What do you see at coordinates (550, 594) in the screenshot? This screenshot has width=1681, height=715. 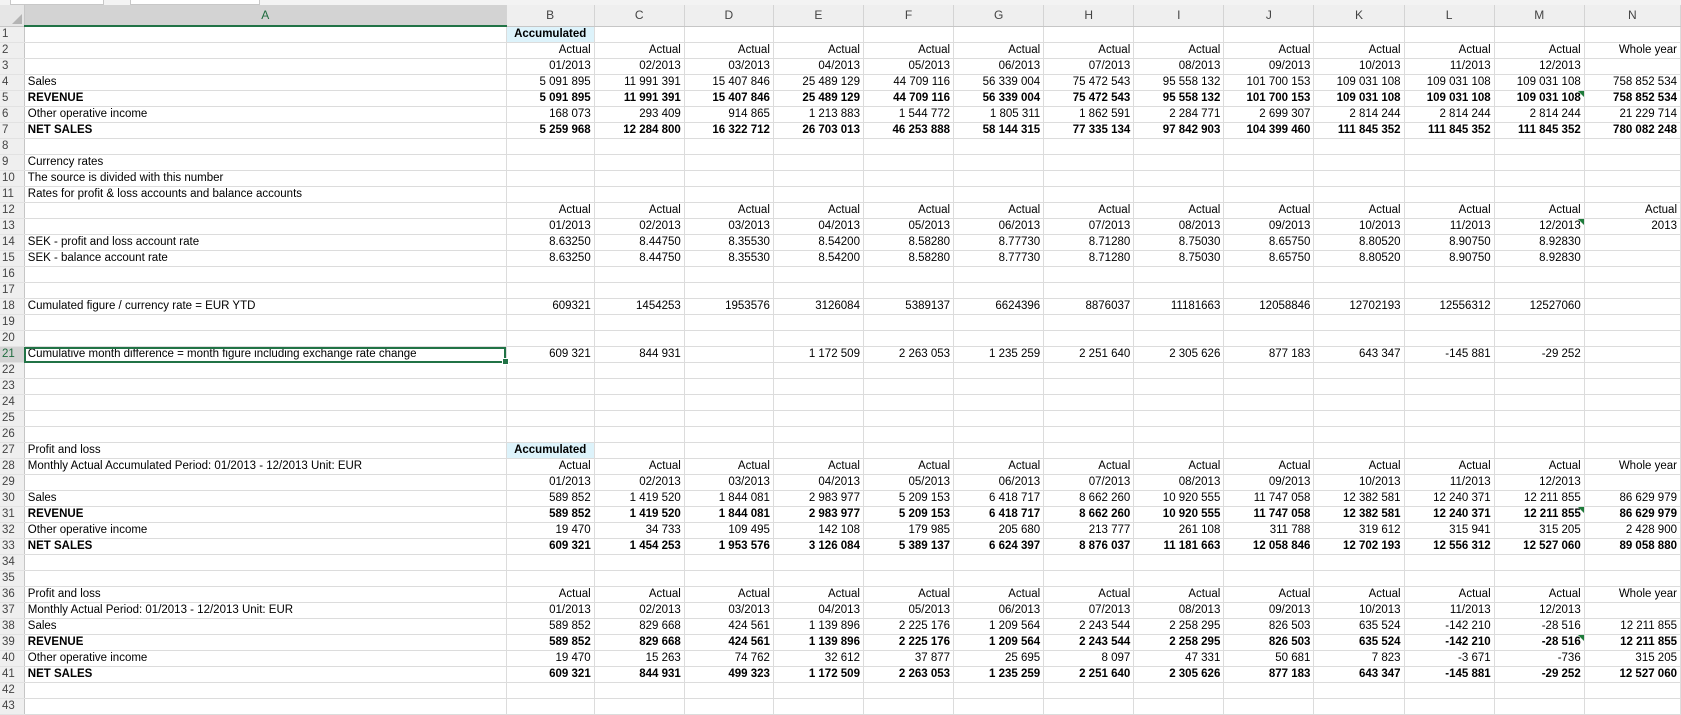 I see `cell-b36: Actual` at bounding box center [550, 594].